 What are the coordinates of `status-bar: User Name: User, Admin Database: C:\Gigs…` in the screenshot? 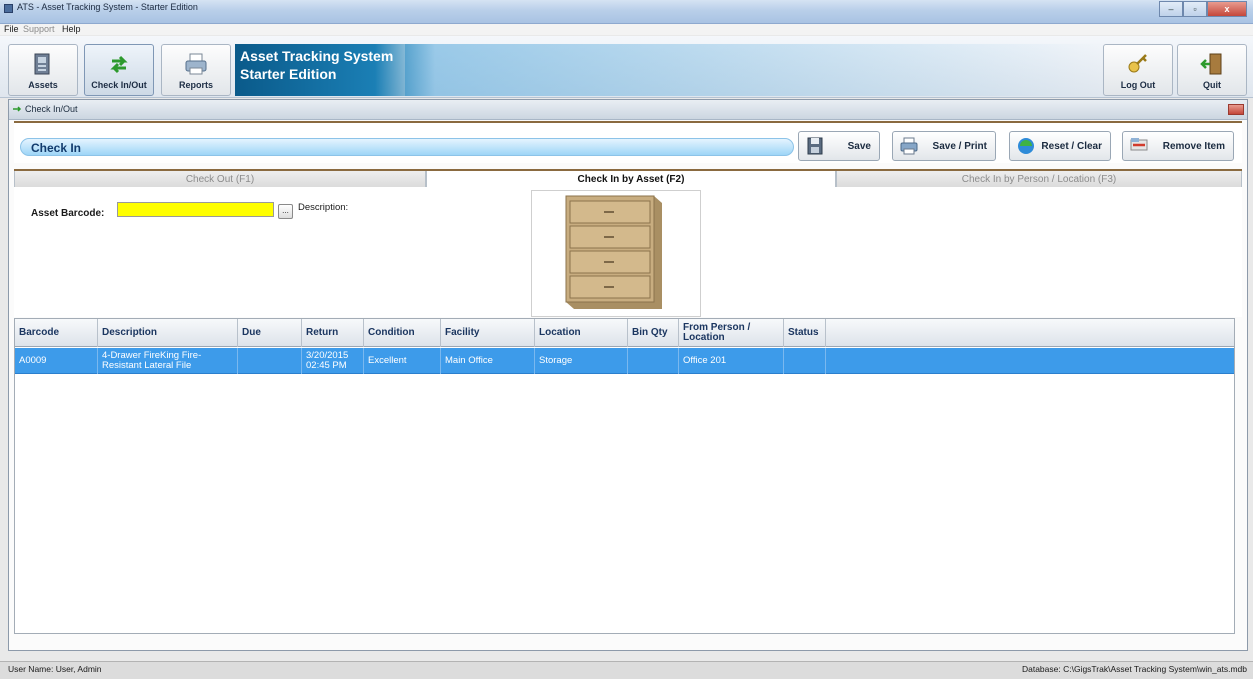 It's located at (626, 670).